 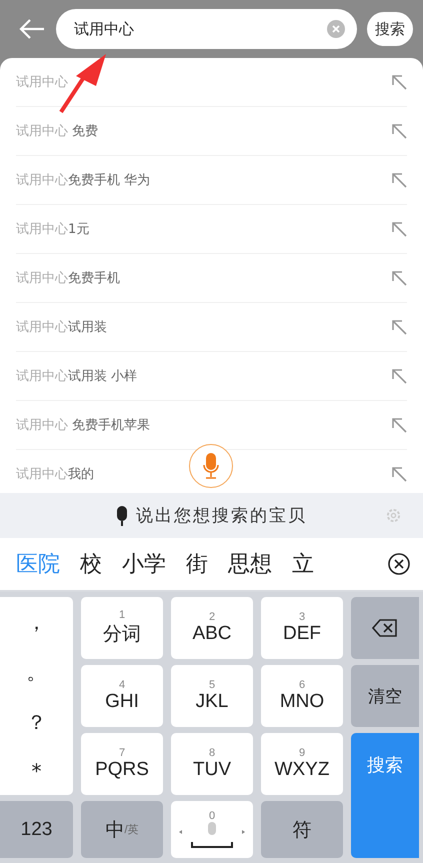 I want to click on numbers-key: 123, so click(x=36, y=829).